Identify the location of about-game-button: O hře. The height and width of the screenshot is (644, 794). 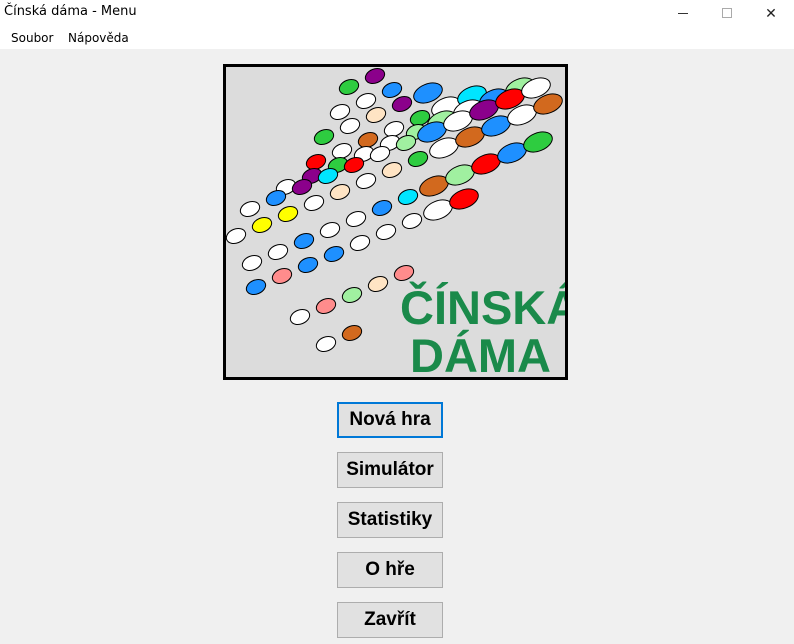
(390, 570).